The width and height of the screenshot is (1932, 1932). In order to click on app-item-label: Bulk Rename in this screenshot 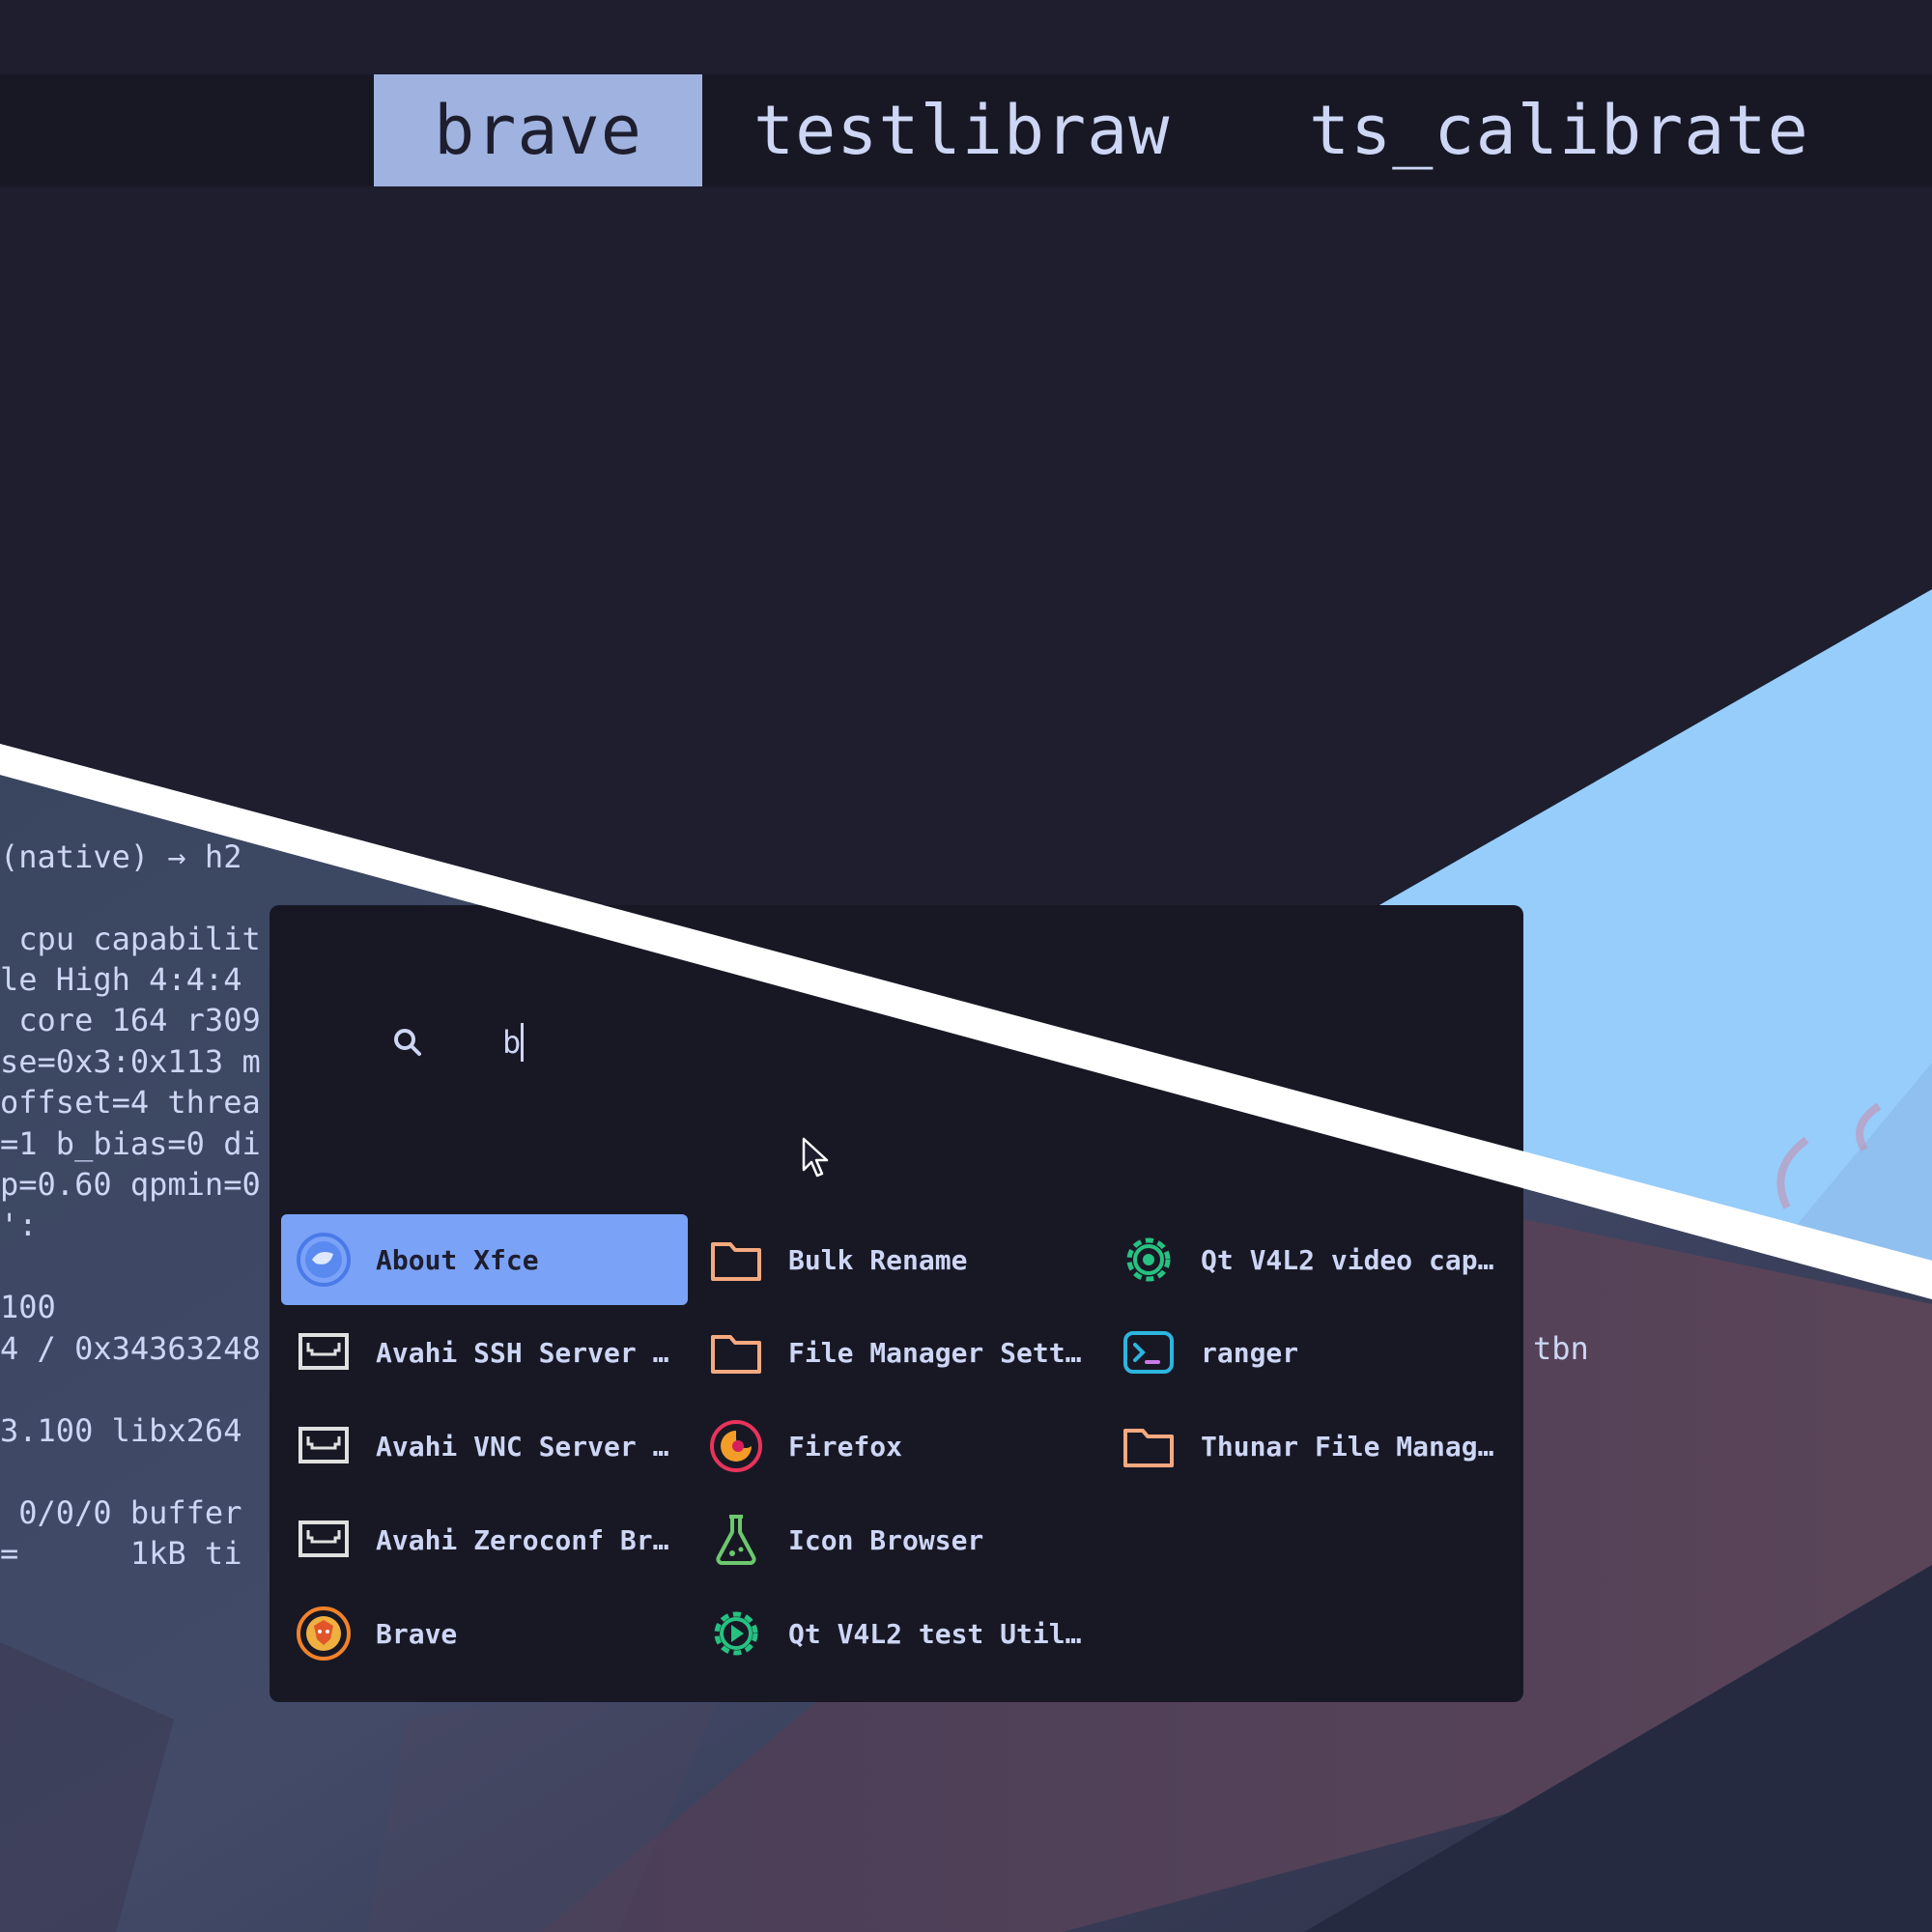, I will do `click(878, 1259)`.